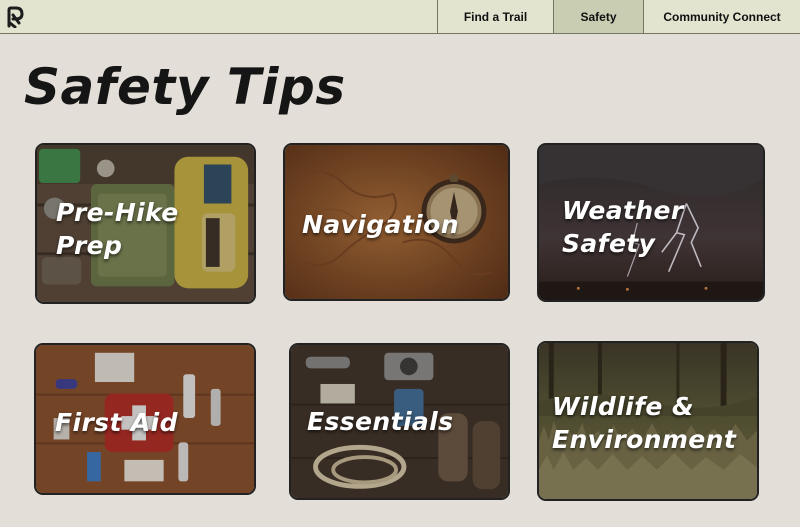 Image resolution: width=800 pixels, height=527 pixels. What do you see at coordinates (117, 229) in the screenshot?
I see `card-label: Pre-Hike Prep` at bounding box center [117, 229].